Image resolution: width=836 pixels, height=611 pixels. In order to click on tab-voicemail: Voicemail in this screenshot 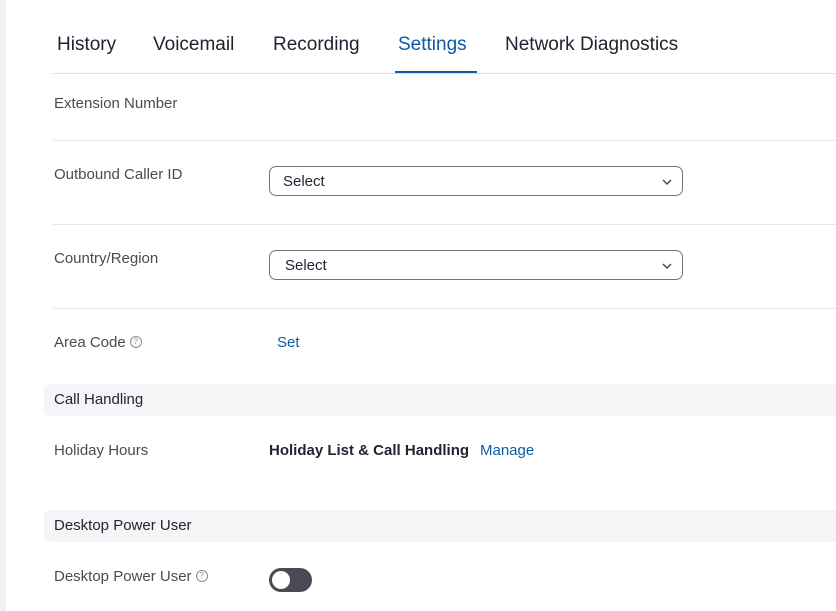, I will do `click(193, 45)`.